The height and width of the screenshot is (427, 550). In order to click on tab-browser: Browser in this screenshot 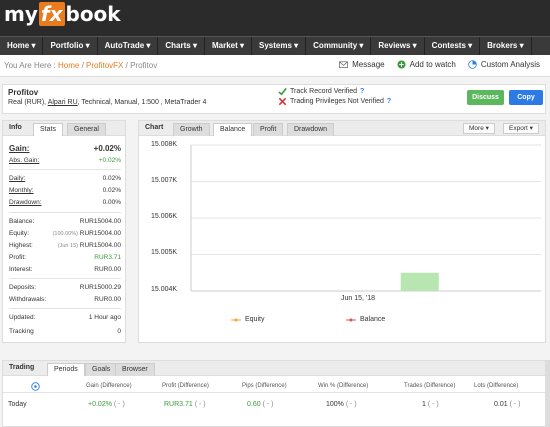, I will do `click(135, 369)`.